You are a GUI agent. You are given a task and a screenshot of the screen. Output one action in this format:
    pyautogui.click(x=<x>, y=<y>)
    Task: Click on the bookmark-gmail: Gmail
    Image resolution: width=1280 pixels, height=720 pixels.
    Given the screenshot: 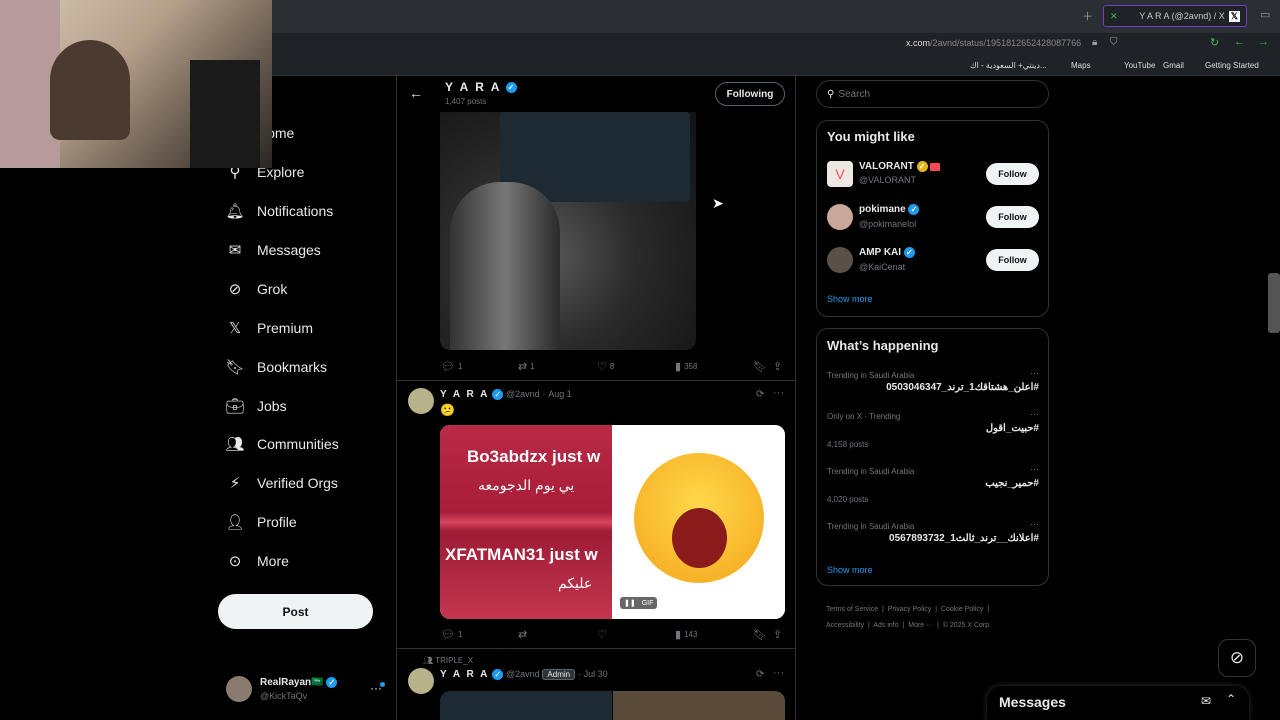 What is the action you would take?
    pyautogui.click(x=1173, y=65)
    